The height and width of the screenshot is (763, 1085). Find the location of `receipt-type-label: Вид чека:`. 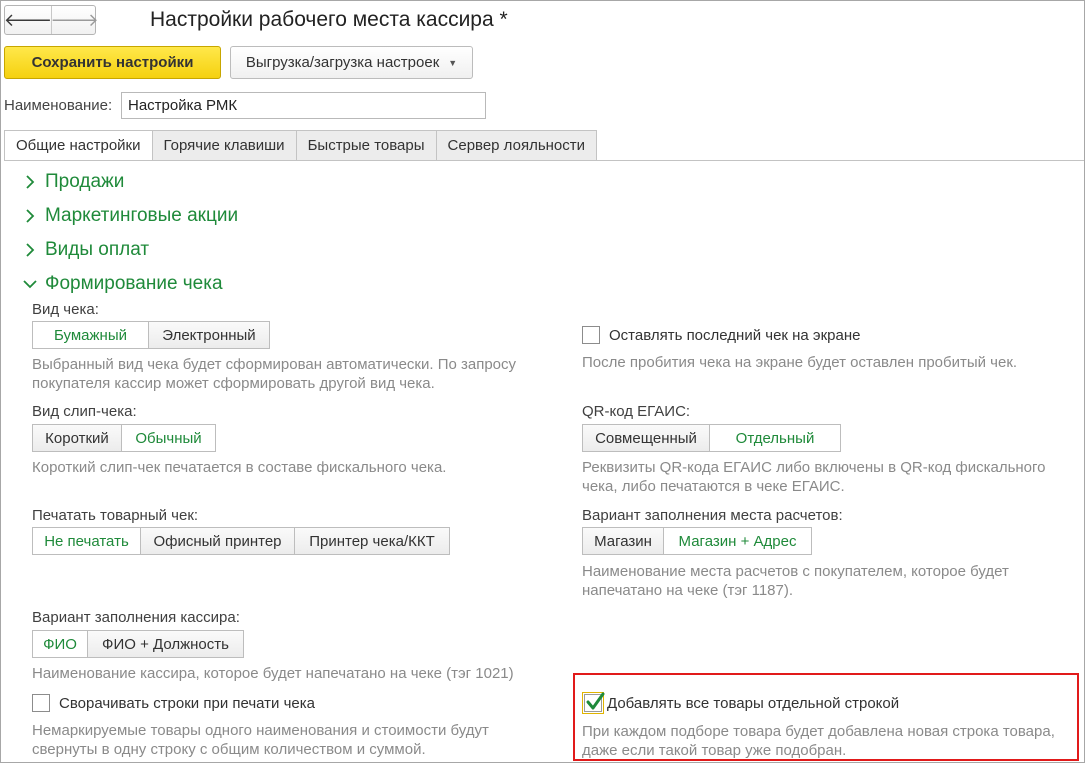

receipt-type-label: Вид чека: is located at coordinates (65, 309).